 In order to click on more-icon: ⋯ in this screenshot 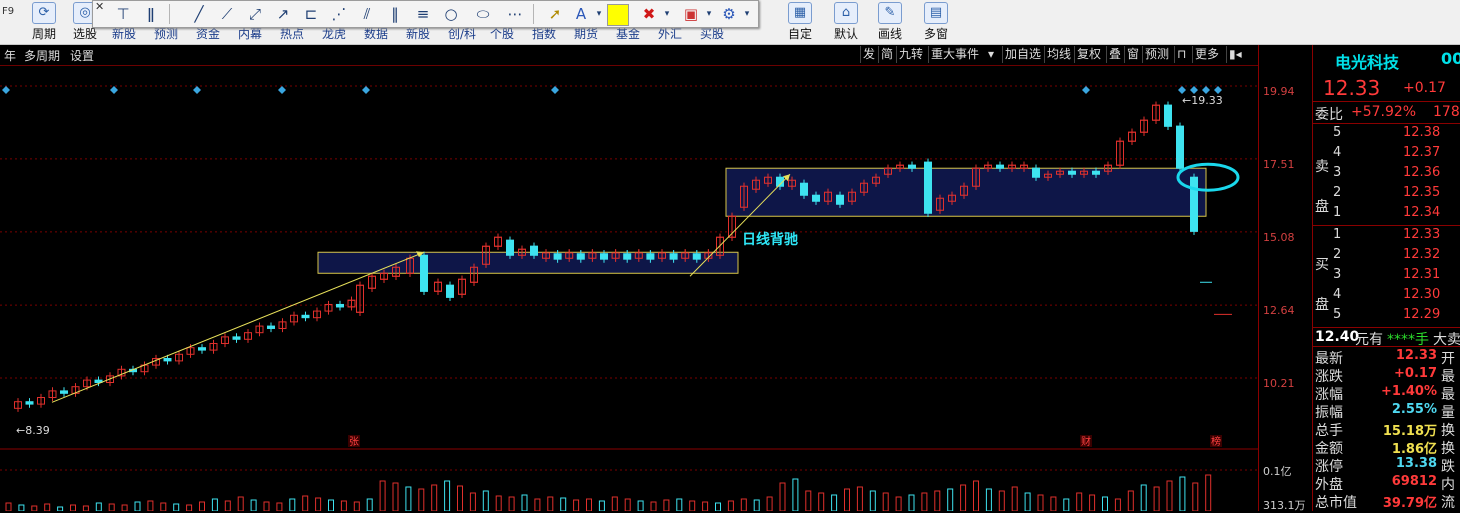, I will do `click(515, 14)`.